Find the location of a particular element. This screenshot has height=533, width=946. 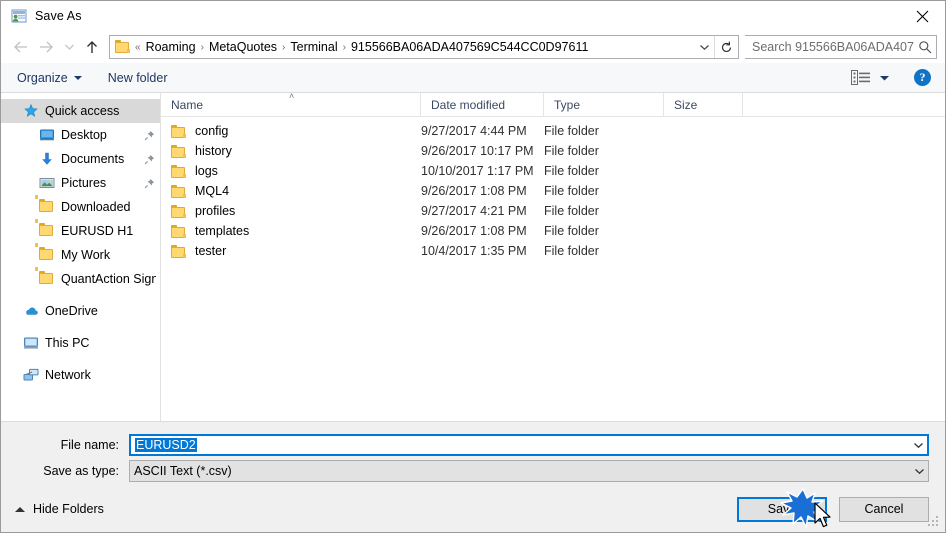

chevron-up-icon is located at coordinates (20, 509).